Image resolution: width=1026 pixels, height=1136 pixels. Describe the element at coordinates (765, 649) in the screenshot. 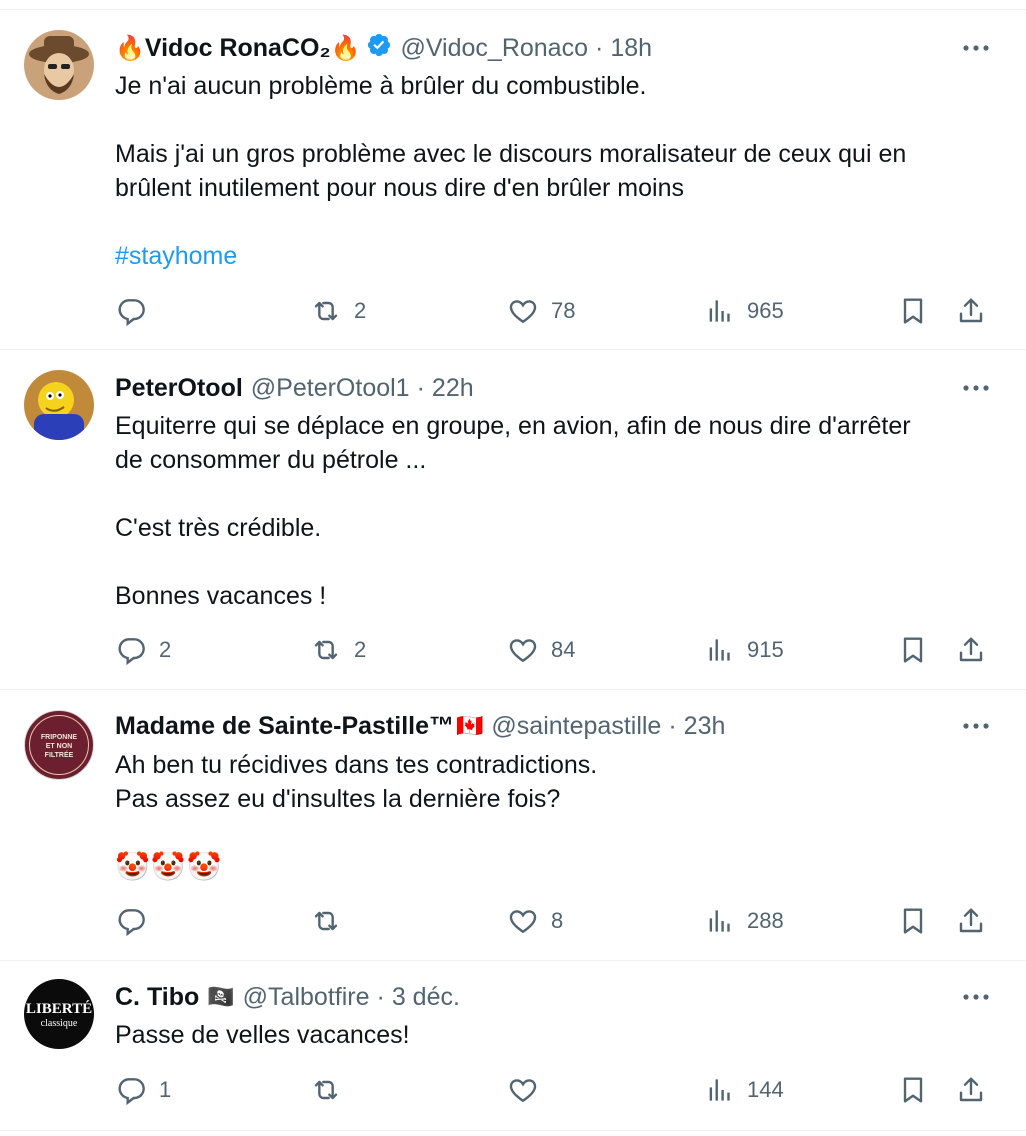

I see `views-count: 915` at that location.